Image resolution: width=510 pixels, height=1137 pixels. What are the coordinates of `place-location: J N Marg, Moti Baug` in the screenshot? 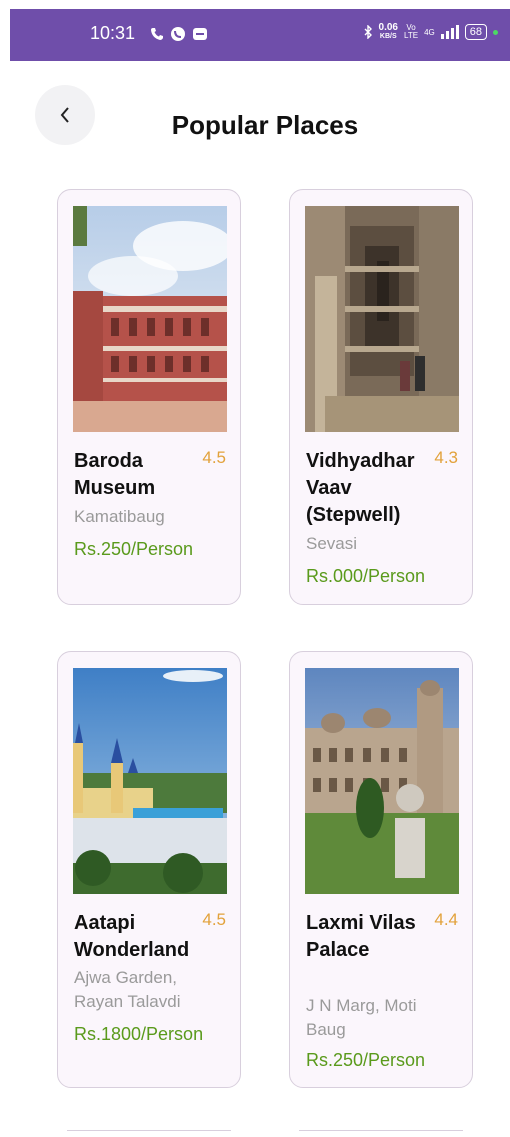 It's located at (361, 1017).